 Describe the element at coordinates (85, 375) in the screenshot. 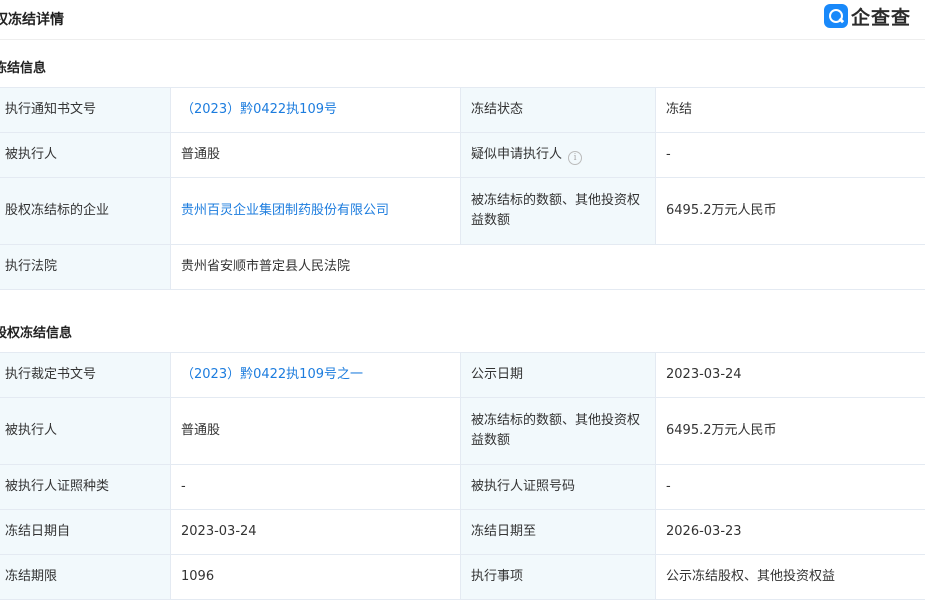

I see `label-ruling-number: 执行裁定书文号` at that location.